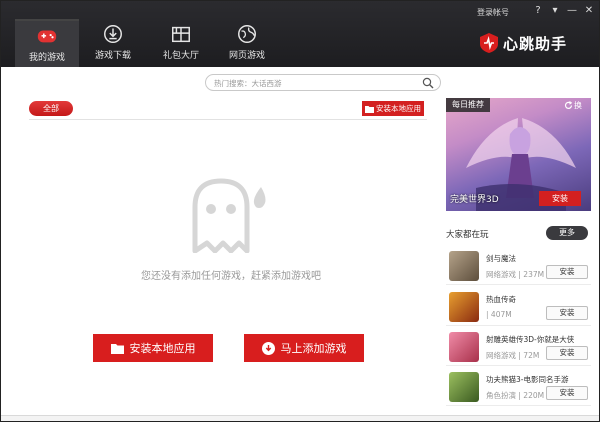 The width and height of the screenshot is (600, 422). Describe the element at coordinates (501, 258) in the screenshot. I see `game-name: 剑与魔法` at that location.